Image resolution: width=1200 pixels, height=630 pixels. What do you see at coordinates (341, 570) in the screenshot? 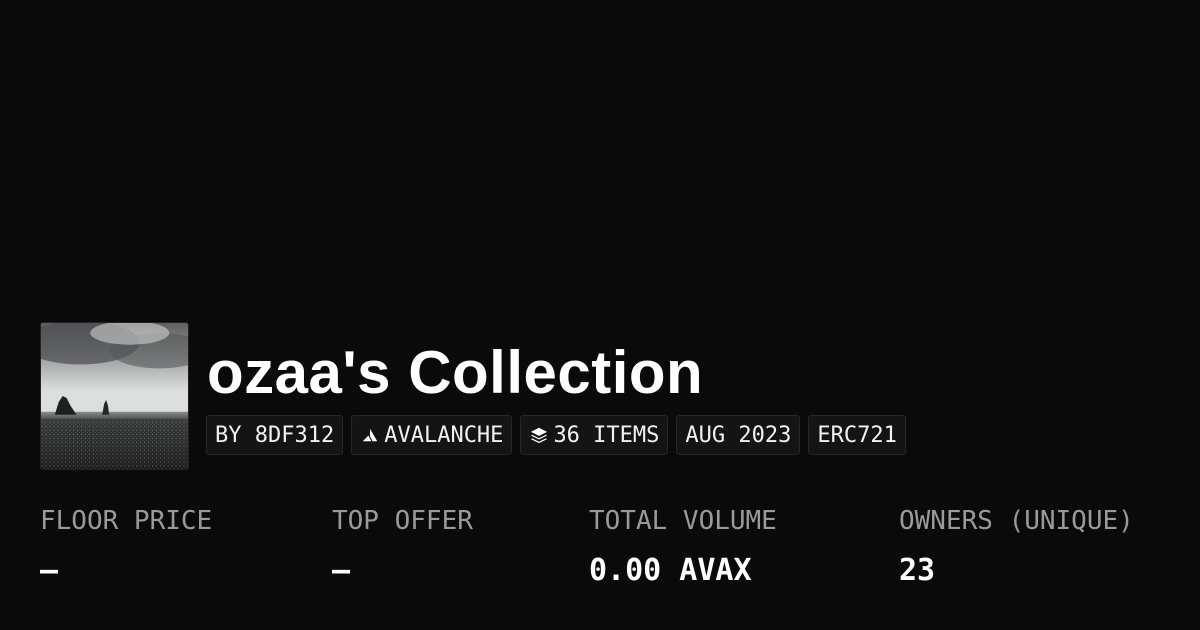
I see `top-offer-value: –` at bounding box center [341, 570].